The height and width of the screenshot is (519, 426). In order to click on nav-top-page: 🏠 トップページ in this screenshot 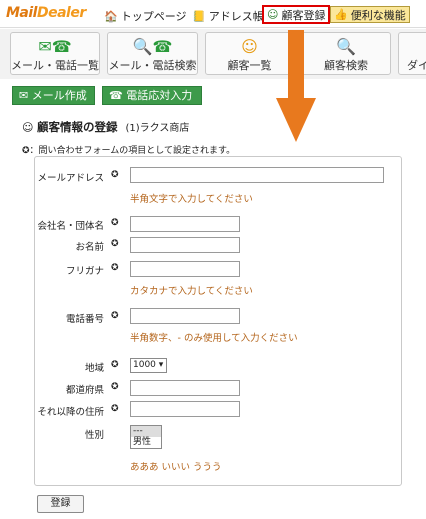, I will do `click(145, 16)`.